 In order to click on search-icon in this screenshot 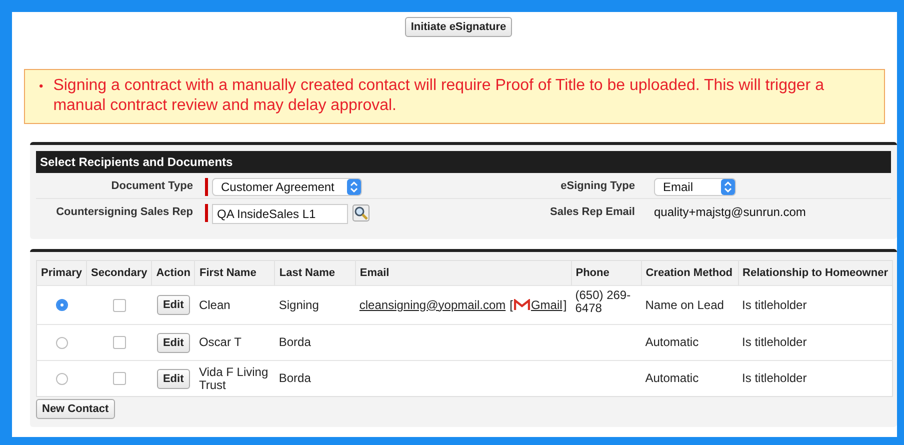, I will do `click(361, 213)`.